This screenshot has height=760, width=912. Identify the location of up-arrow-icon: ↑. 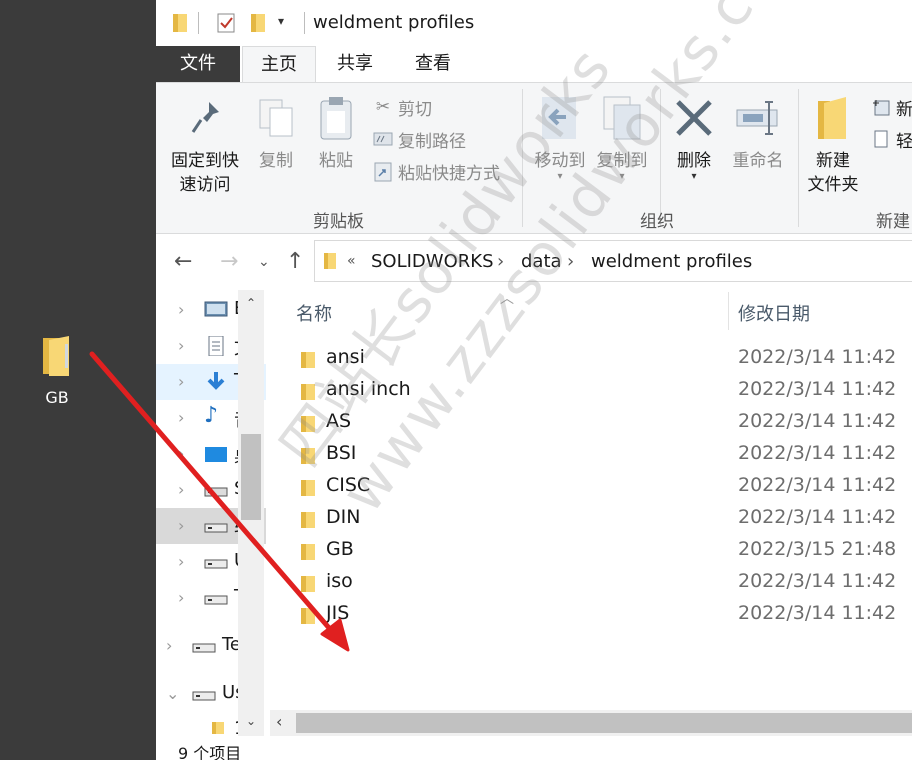
(295, 262).